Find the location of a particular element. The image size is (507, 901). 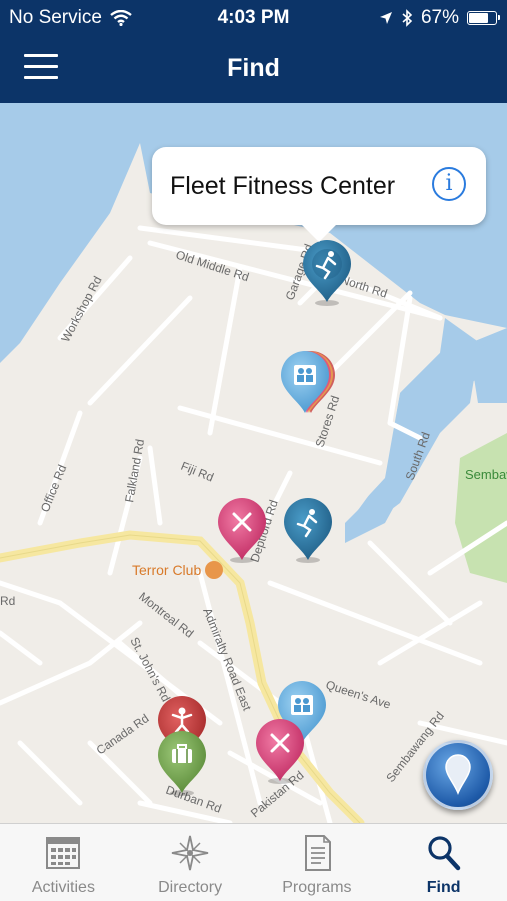

compass-icon is located at coordinates (190, 853).